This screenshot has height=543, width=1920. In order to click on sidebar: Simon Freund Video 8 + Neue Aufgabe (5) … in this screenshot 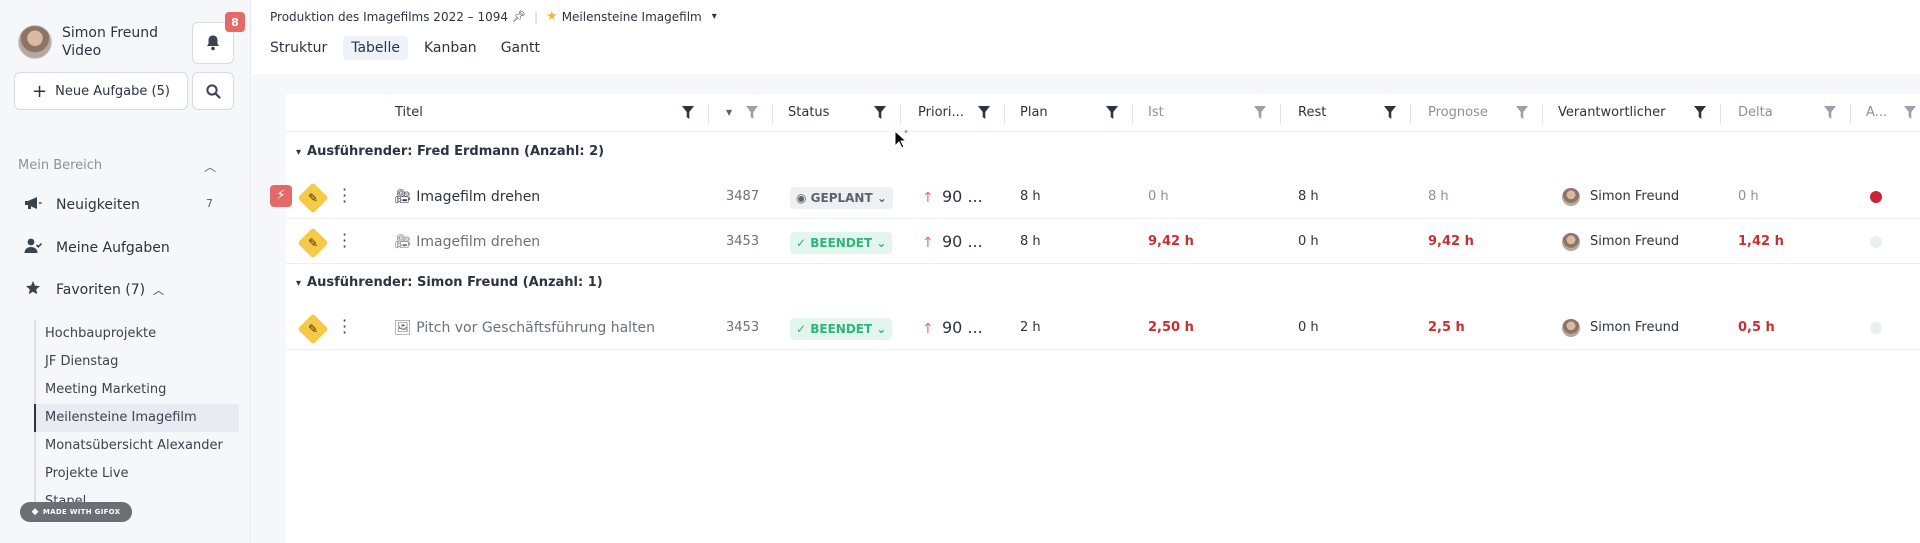, I will do `click(125, 271)`.